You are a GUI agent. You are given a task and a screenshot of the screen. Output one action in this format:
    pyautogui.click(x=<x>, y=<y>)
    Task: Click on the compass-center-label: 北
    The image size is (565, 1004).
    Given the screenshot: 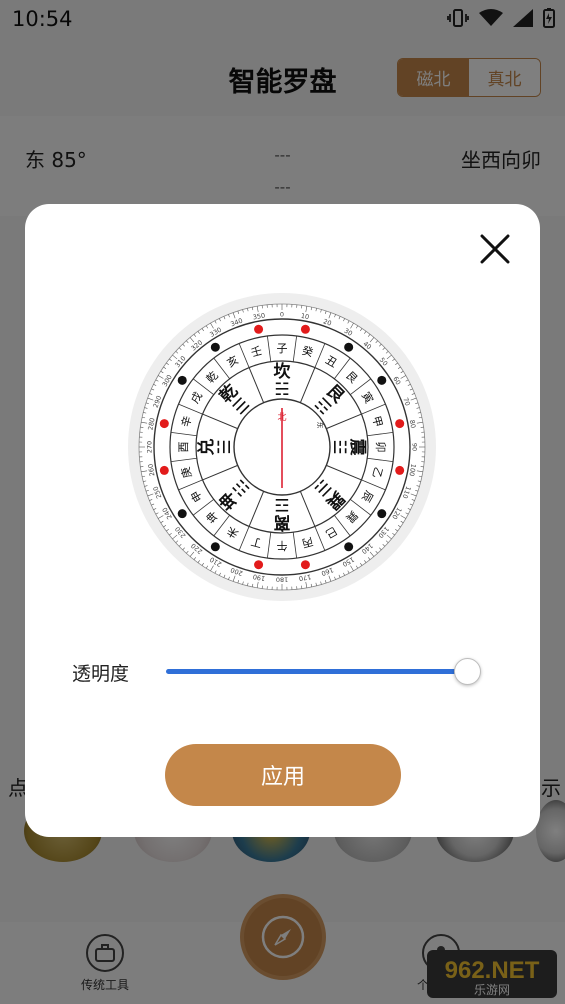 What is the action you would take?
    pyautogui.click(x=281, y=417)
    